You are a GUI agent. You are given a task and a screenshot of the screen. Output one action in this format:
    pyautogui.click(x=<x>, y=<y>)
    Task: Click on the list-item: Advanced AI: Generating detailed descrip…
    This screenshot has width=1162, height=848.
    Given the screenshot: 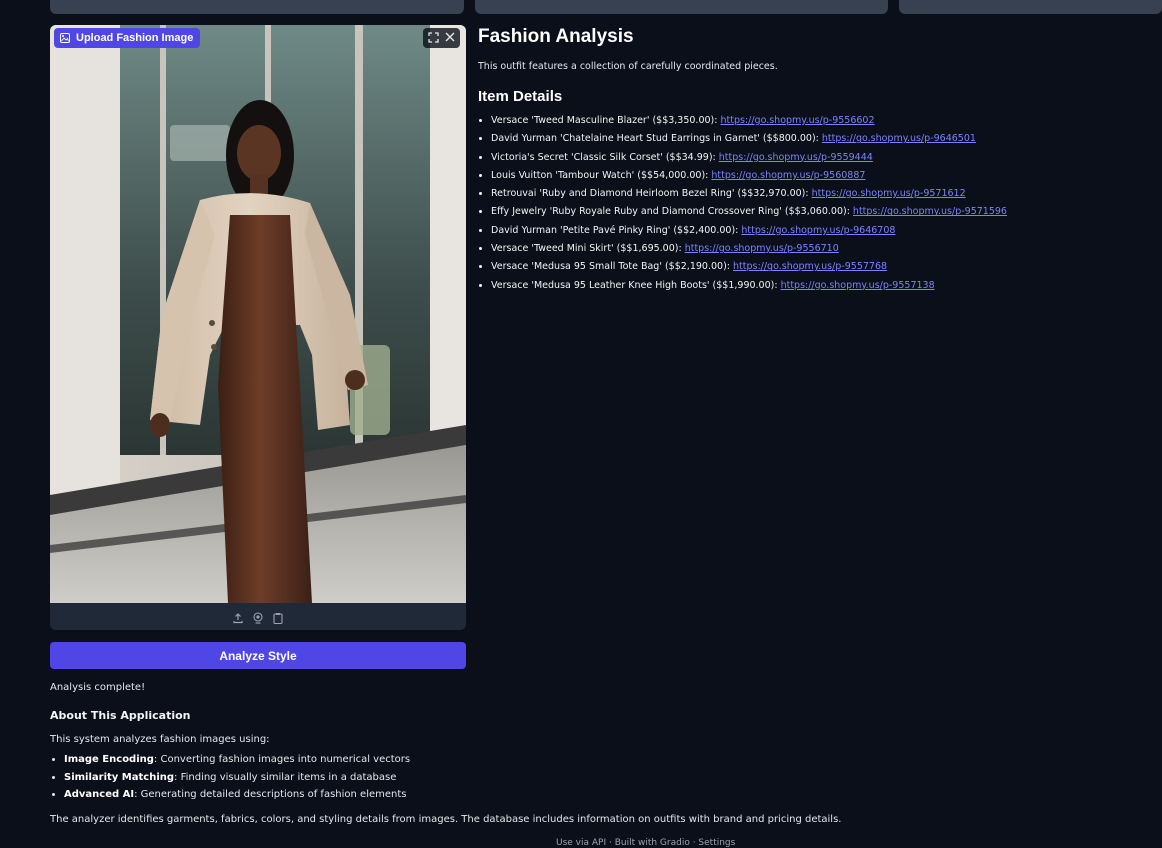 What is the action you would take?
    pyautogui.click(x=237, y=795)
    